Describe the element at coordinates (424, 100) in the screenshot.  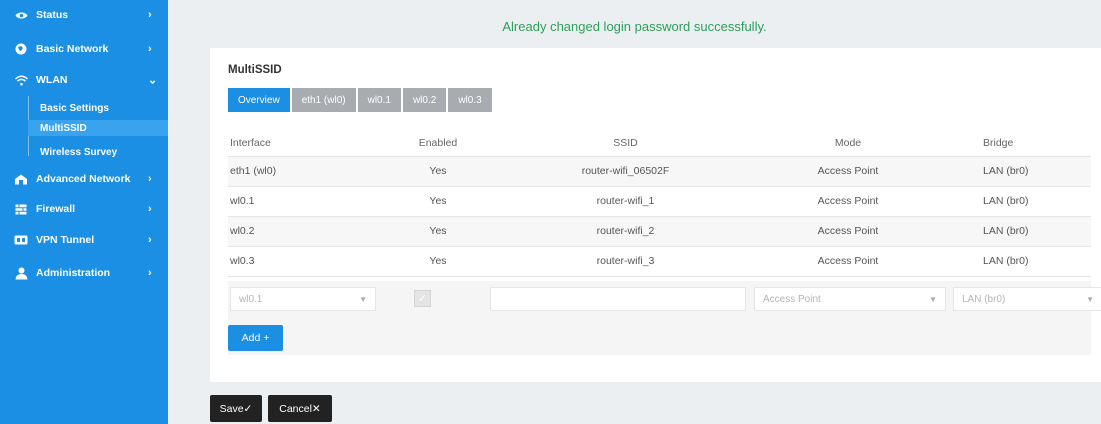
I see `tab-wl0-2: wl0.2` at that location.